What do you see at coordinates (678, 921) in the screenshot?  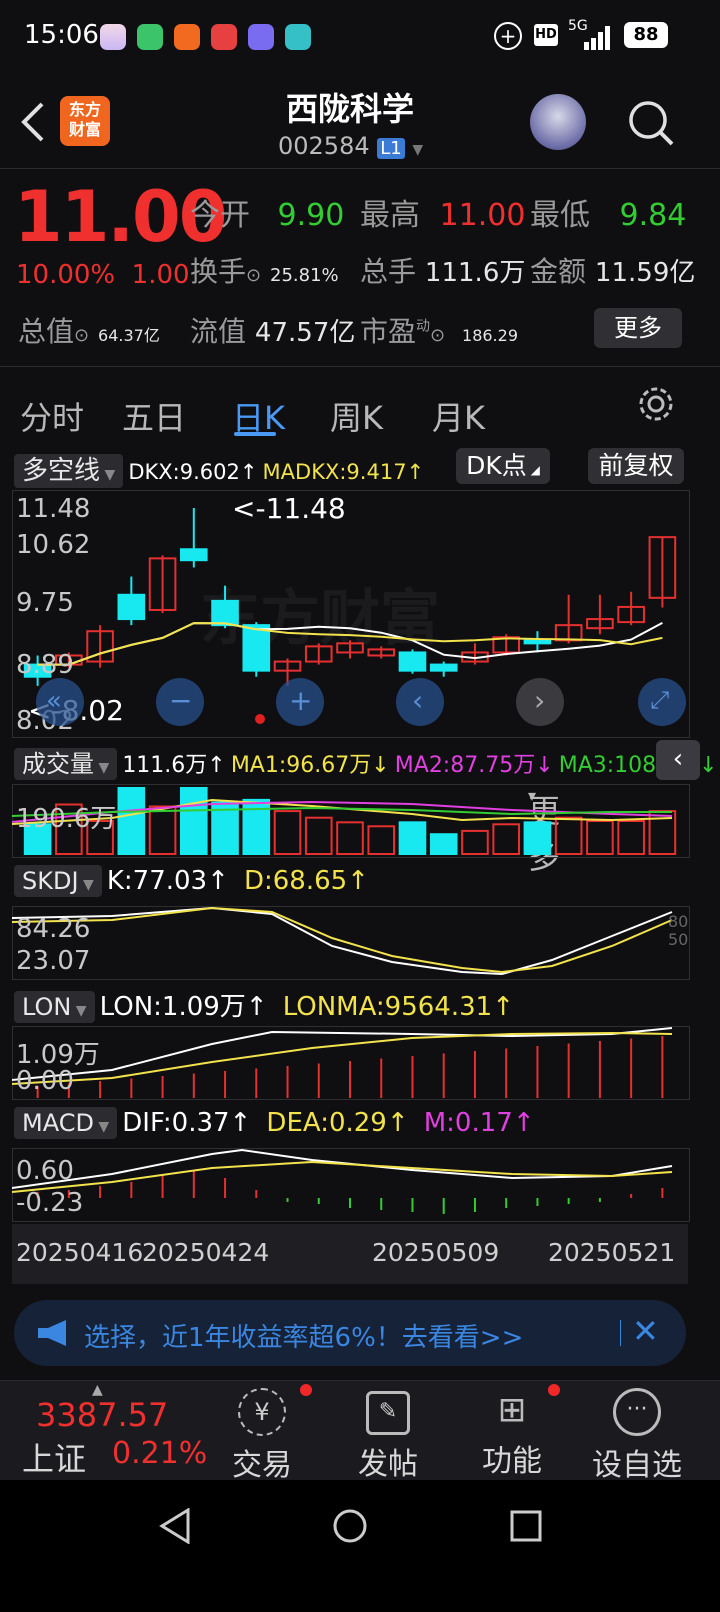 I see `skdj-right-tick-1: 80` at bounding box center [678, 921].